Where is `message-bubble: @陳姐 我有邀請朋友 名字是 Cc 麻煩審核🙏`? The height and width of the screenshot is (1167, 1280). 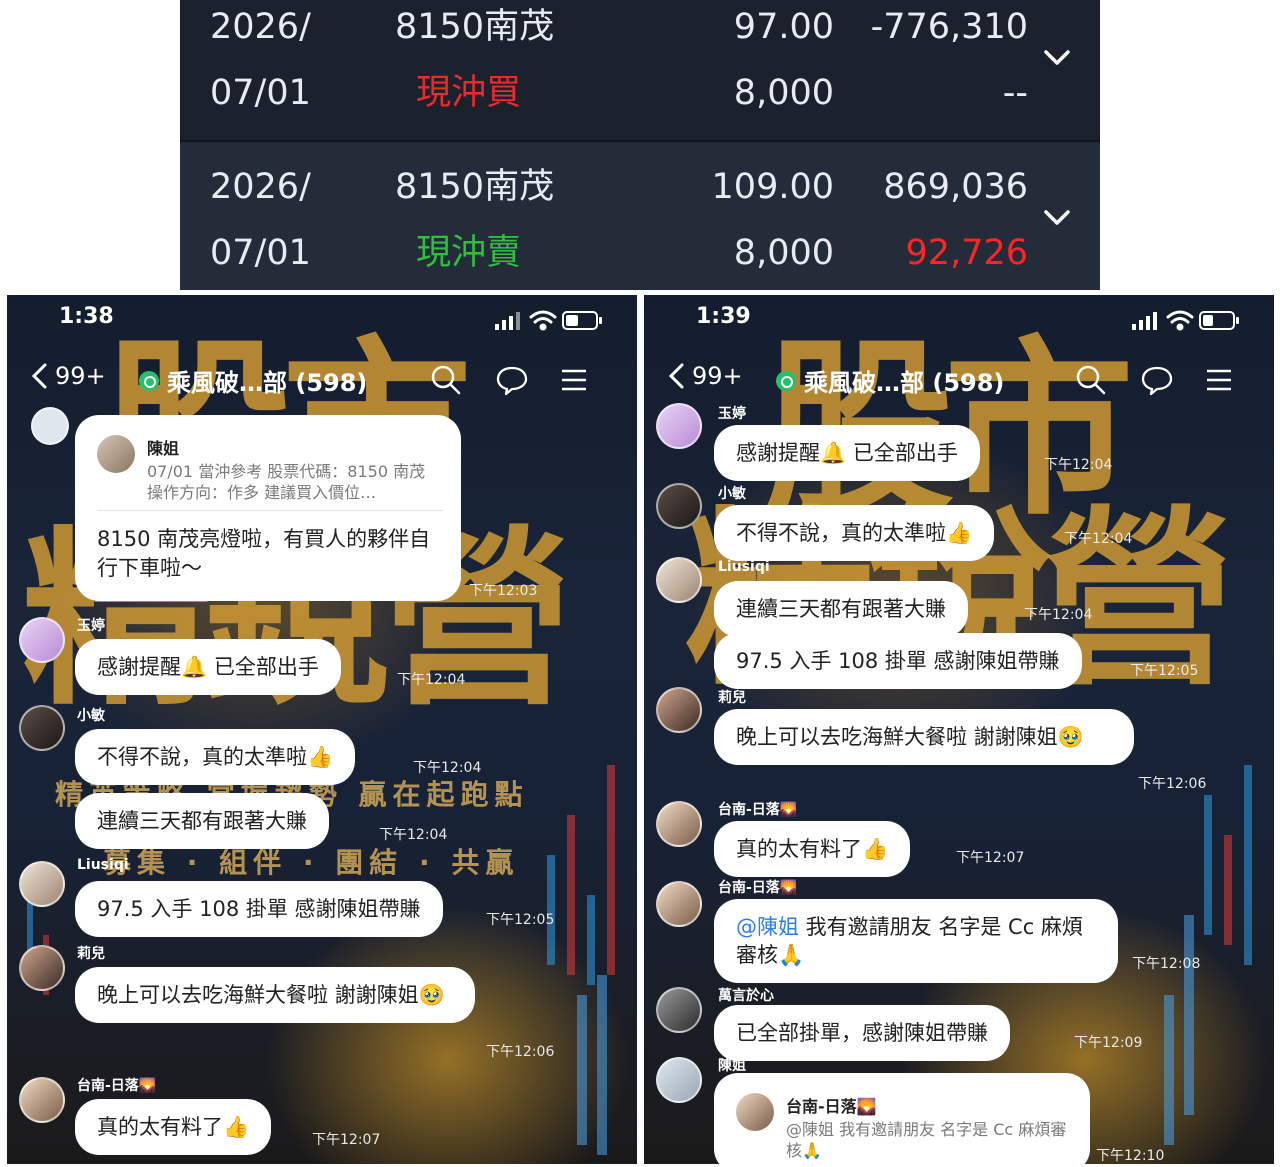
message-bubble: @陳姐 我有邀請朋友 名字是 Cc 麻煩審核🙏 is located at coordinates (916, 941).